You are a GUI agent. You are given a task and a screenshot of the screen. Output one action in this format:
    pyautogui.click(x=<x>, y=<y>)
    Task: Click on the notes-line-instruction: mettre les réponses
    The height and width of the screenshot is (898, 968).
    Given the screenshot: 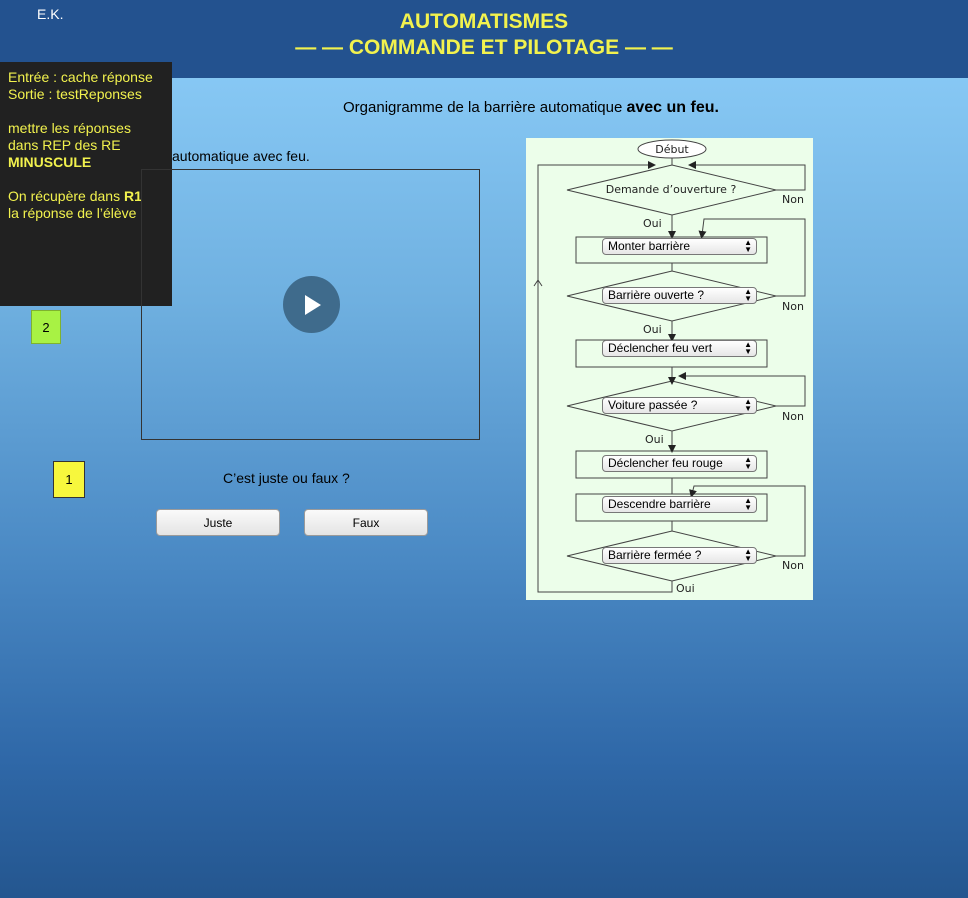 What is the action you would take?
    pyautogui.click(x=69, y=128)
    